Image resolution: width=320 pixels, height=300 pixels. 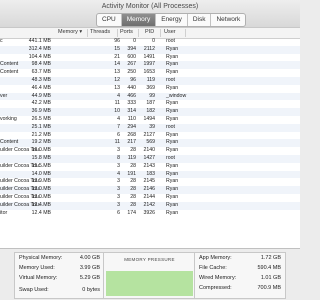 What do you see at coordinates (117, 72) in the screenshot?
I see `threads-cell: 13` at bounding box center [117, 72].